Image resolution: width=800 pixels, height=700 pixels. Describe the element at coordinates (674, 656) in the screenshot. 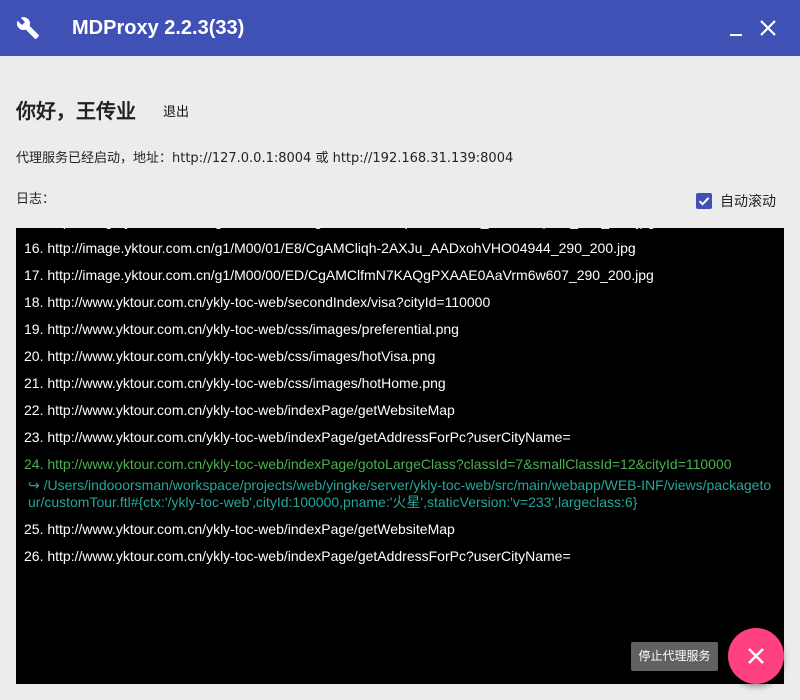

I see `stop-proxy-button: 停止代理服务` at that location.